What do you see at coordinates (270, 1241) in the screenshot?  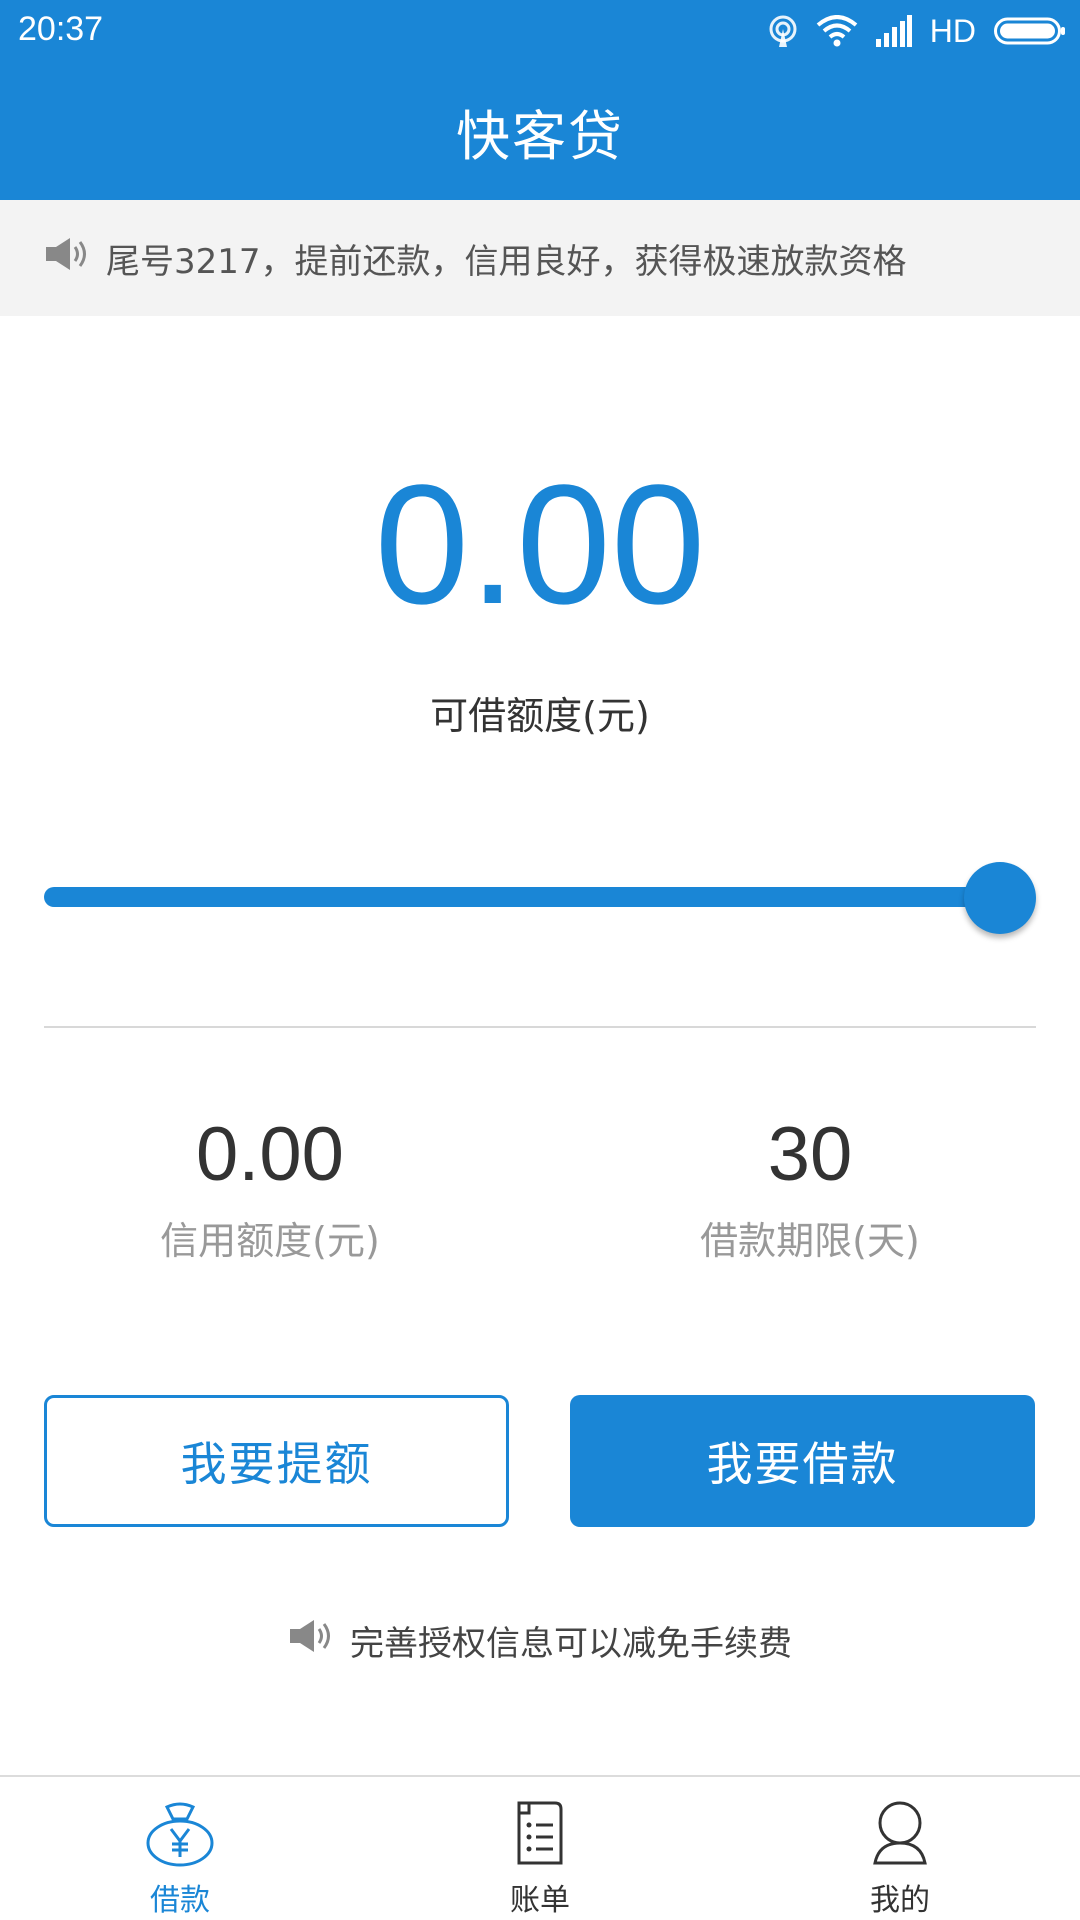 I see `credit-limit-label: 信用额度(元)` at bounding box center [270, 1241].